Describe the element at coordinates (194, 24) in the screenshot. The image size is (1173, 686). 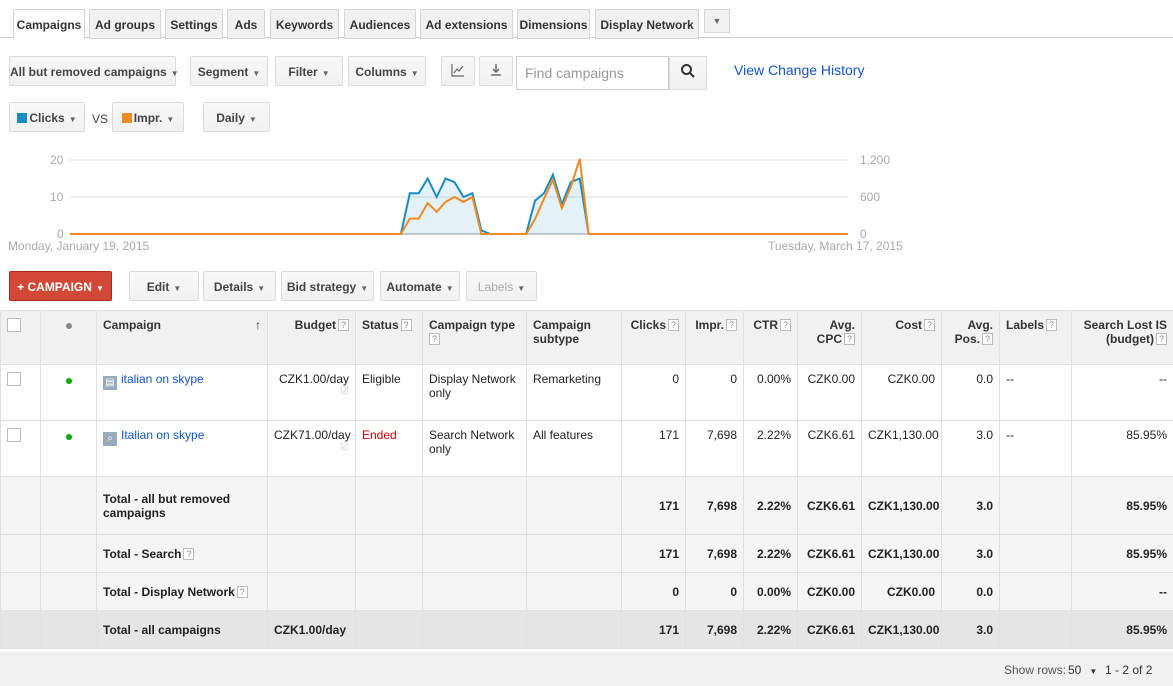
I see `tab-settings: Settings` at that location.